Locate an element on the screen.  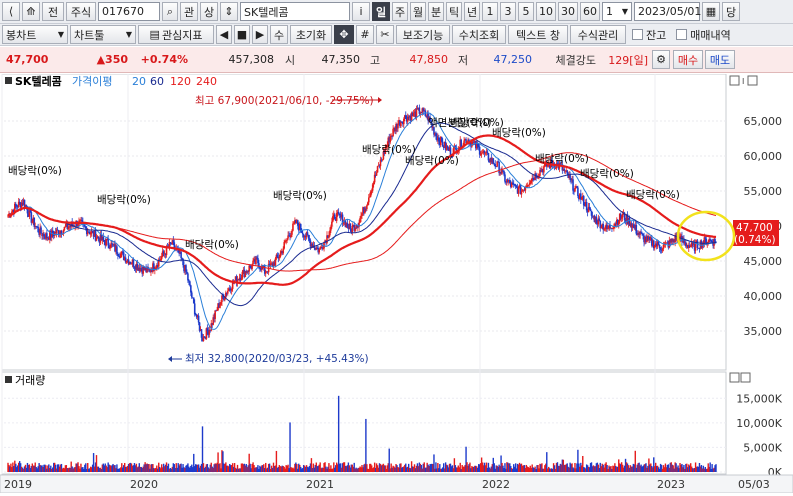
scissors-icon: ✂ is located at coordinates (385, 34).